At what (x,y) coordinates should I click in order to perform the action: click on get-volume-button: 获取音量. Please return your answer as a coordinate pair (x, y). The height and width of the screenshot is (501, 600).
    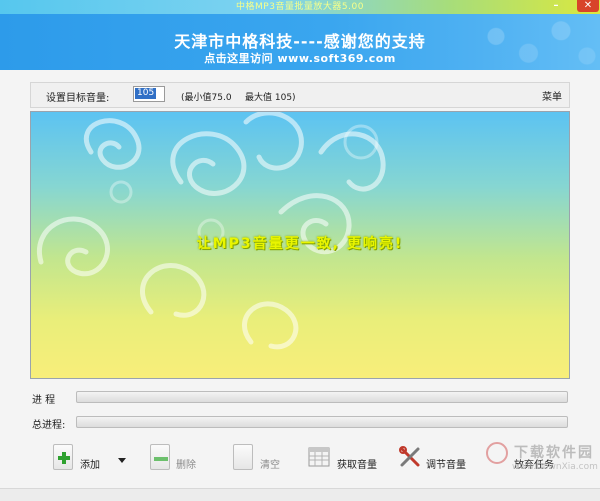
    Looking at the image, I should click on (345, 462).